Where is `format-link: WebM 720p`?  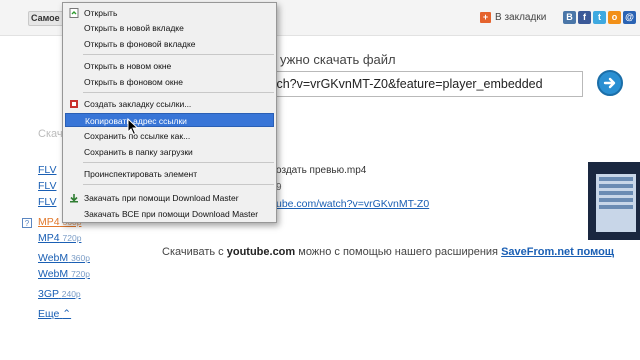 format-link: WebM 720p is located at coordinates (64, 274).